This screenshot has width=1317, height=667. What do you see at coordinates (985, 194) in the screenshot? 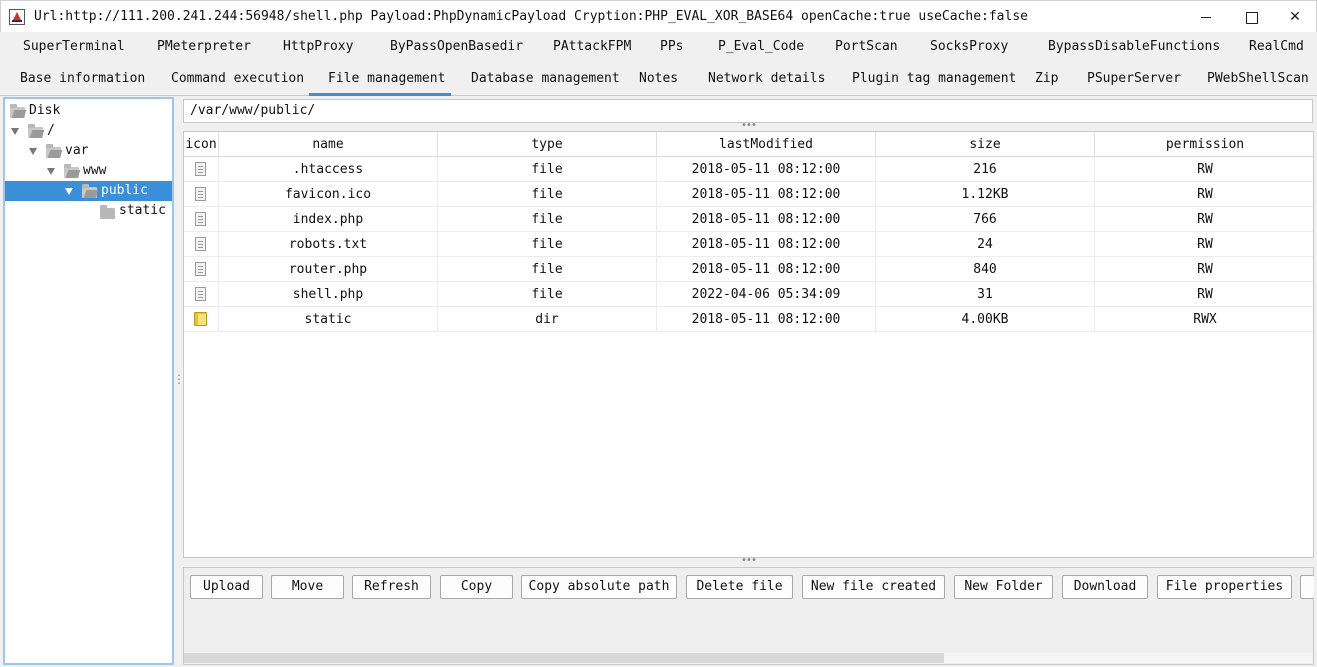
I see `cell-size: 1.12KB` at bounding box center [985, 194].